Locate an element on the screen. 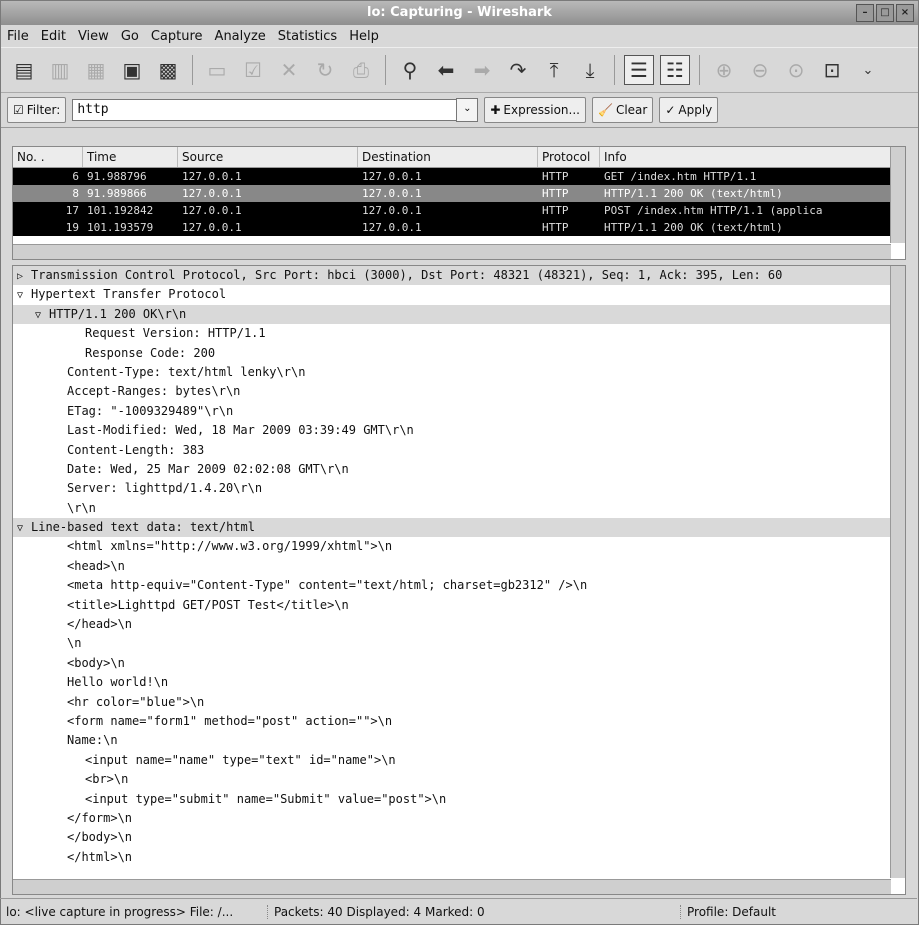 The image size is (919, 925). column-header-no: No. . is located at coordinates (48, 157).